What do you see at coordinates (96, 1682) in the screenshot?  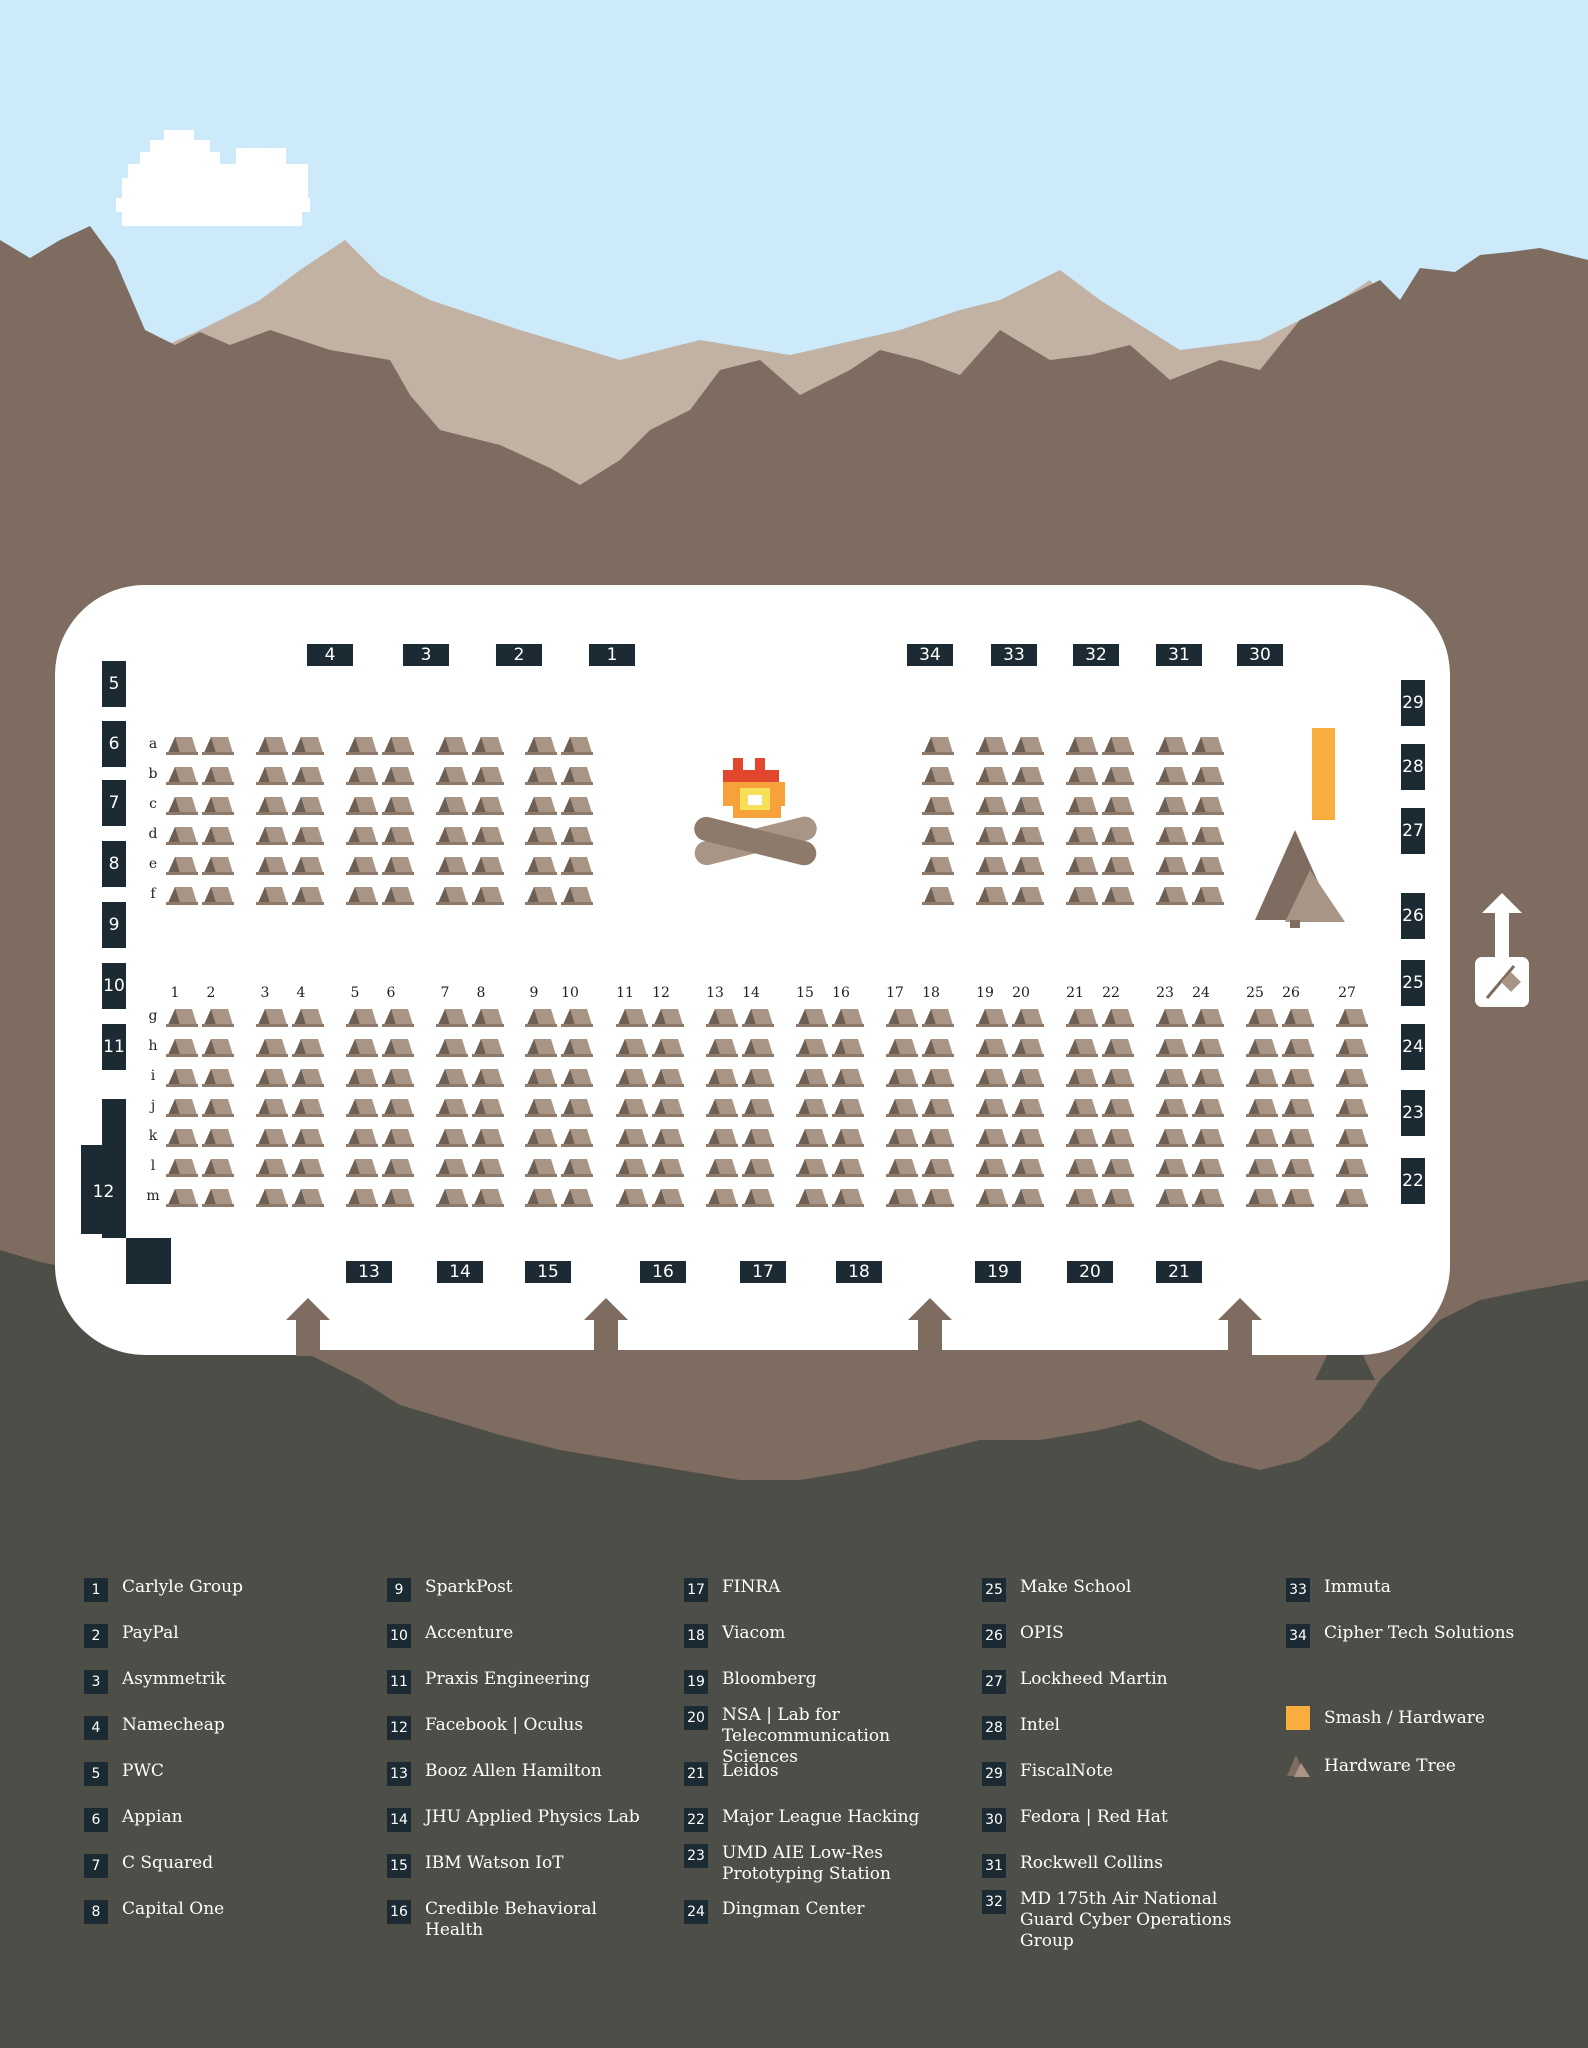 I see `legend-number: 3` at bounding box center [96, 1682].